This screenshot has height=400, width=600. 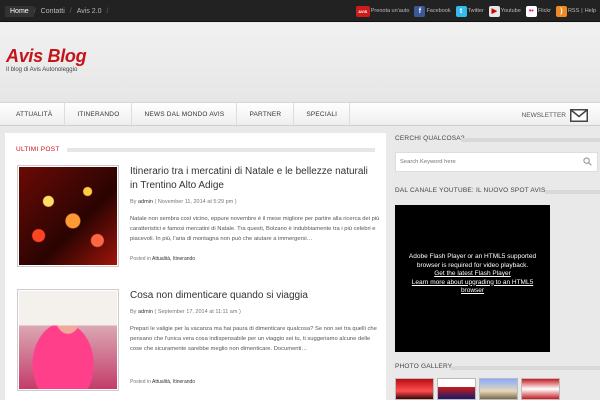 What do you see at coordinates (590, 11) in the screenshot?
I see `help-link: Help` at bounding box center [590, 11].